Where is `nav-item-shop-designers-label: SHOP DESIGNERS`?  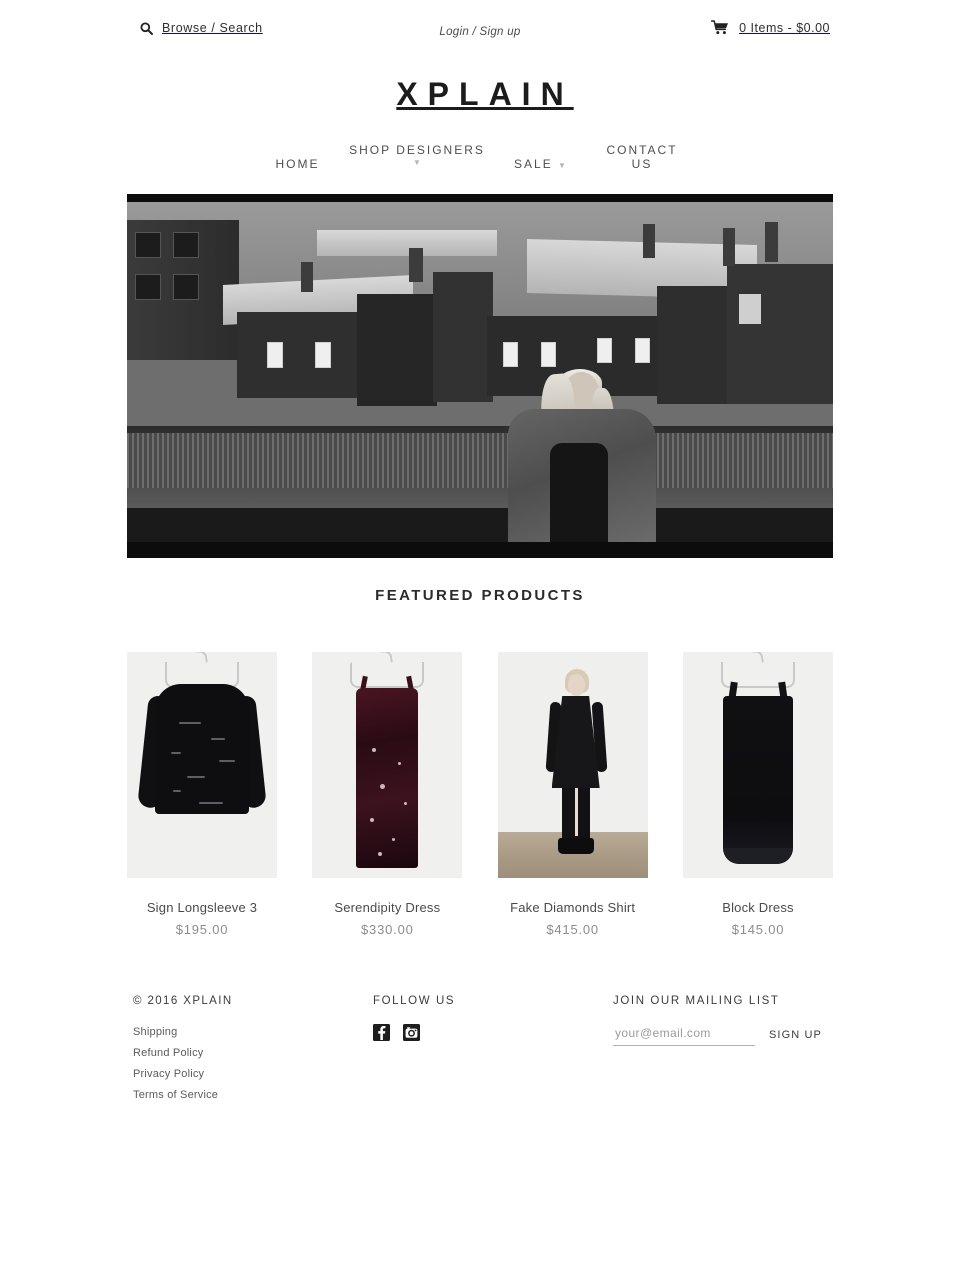
nav-item-shop-designers-label: SHOP DESIGNERS is located at coordinates (417, 150).